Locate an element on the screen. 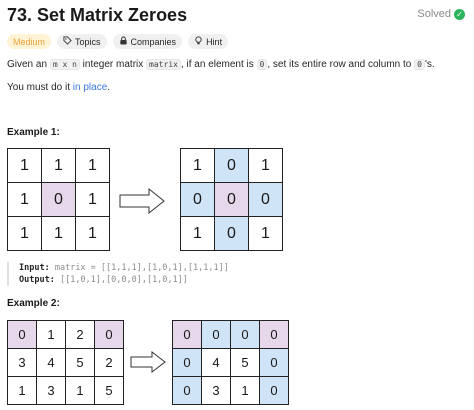  example-2-input-matrix: 012034521315 is located at coordinates (65, 362).